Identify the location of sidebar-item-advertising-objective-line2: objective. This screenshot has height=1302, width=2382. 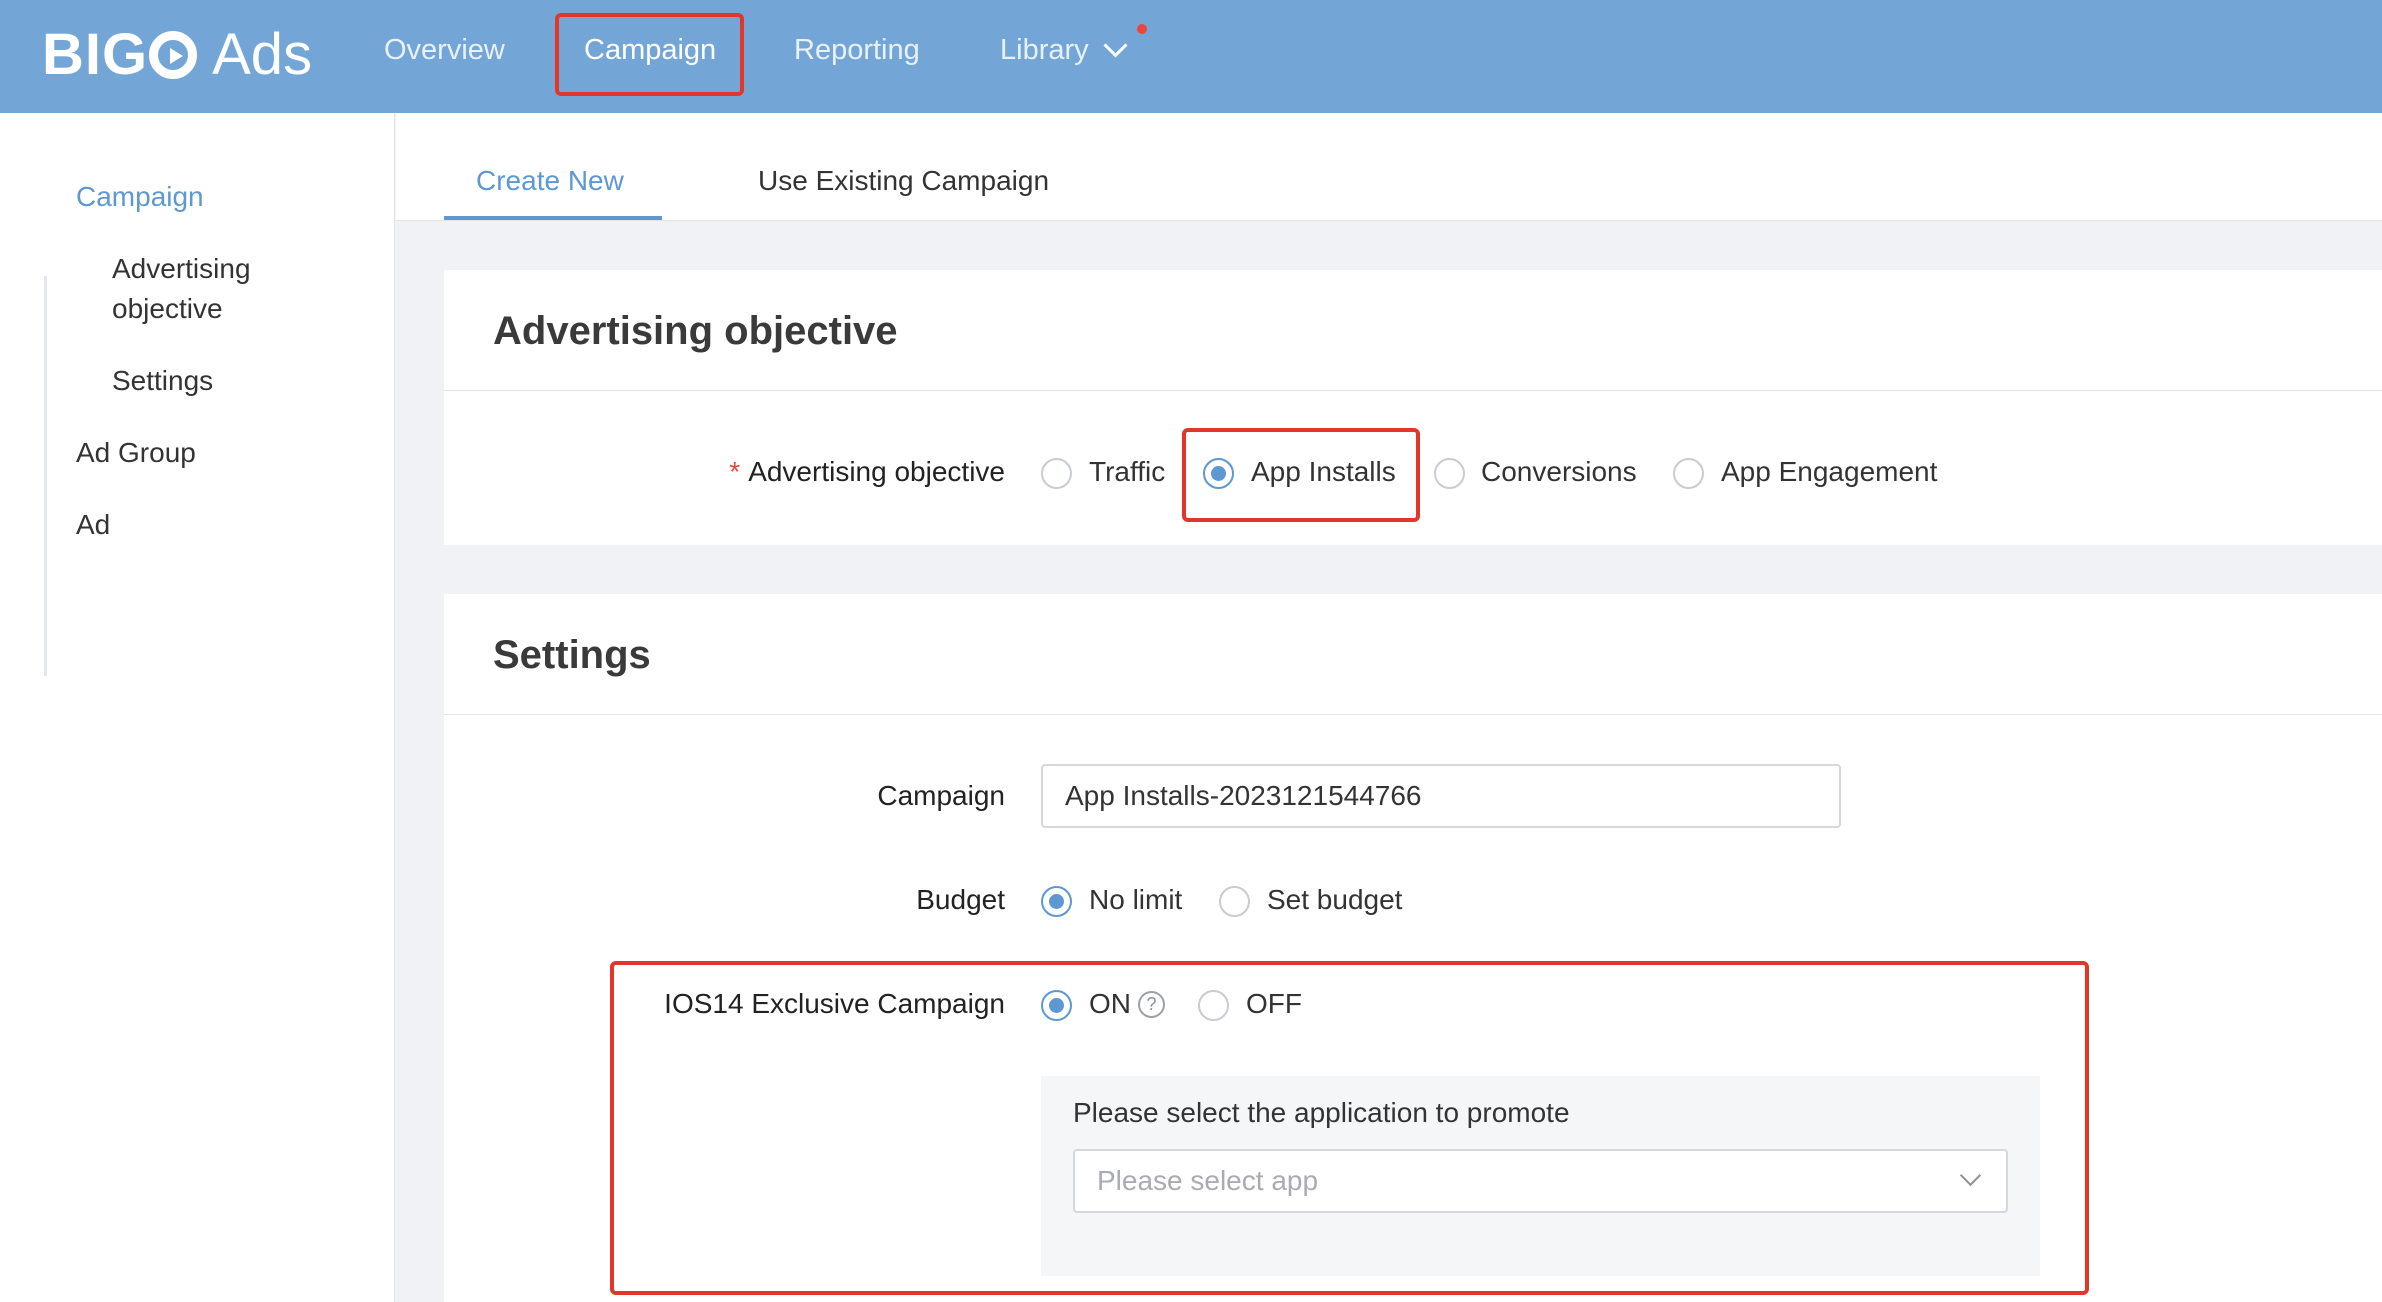
(167, 309).